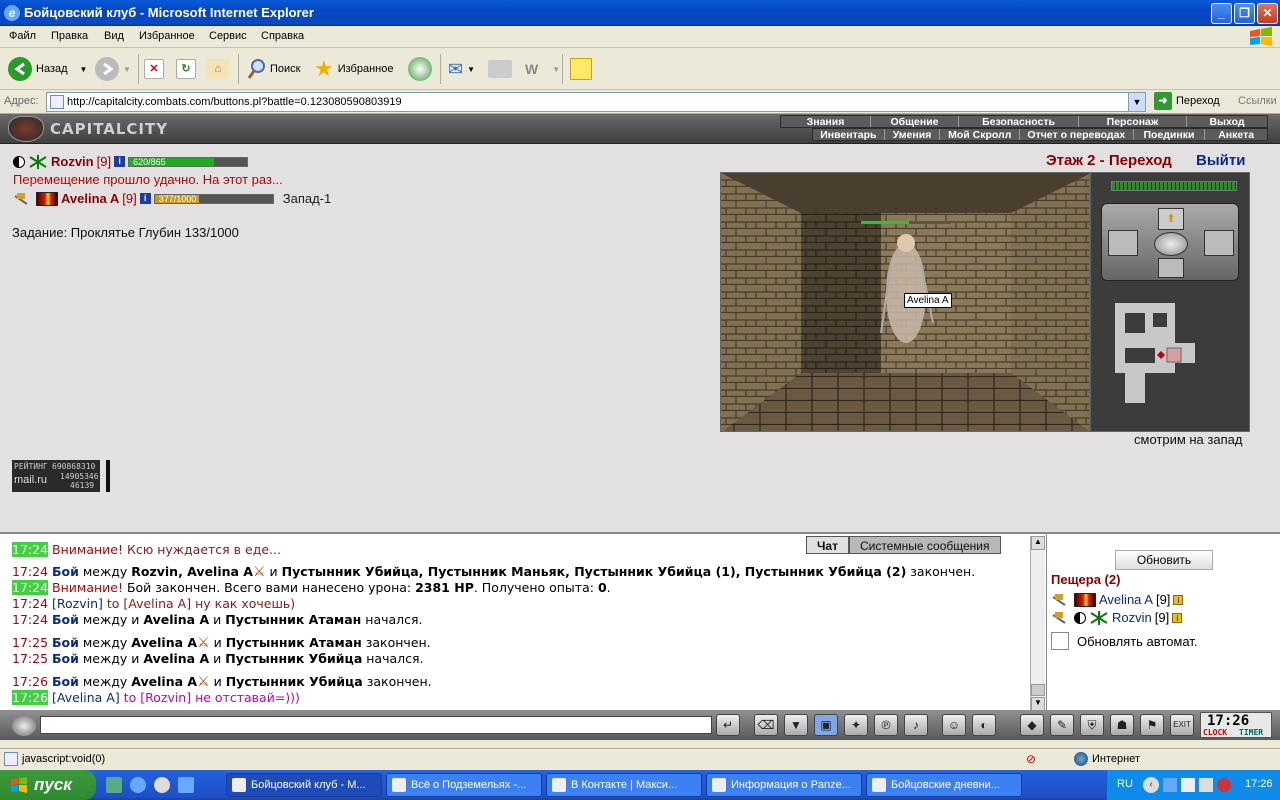 This screenshot has width=1280, height=800. Describe the element at coordinates (1060, 641) in the screenshot. I see `auto-refresh-checkbox` at that location.